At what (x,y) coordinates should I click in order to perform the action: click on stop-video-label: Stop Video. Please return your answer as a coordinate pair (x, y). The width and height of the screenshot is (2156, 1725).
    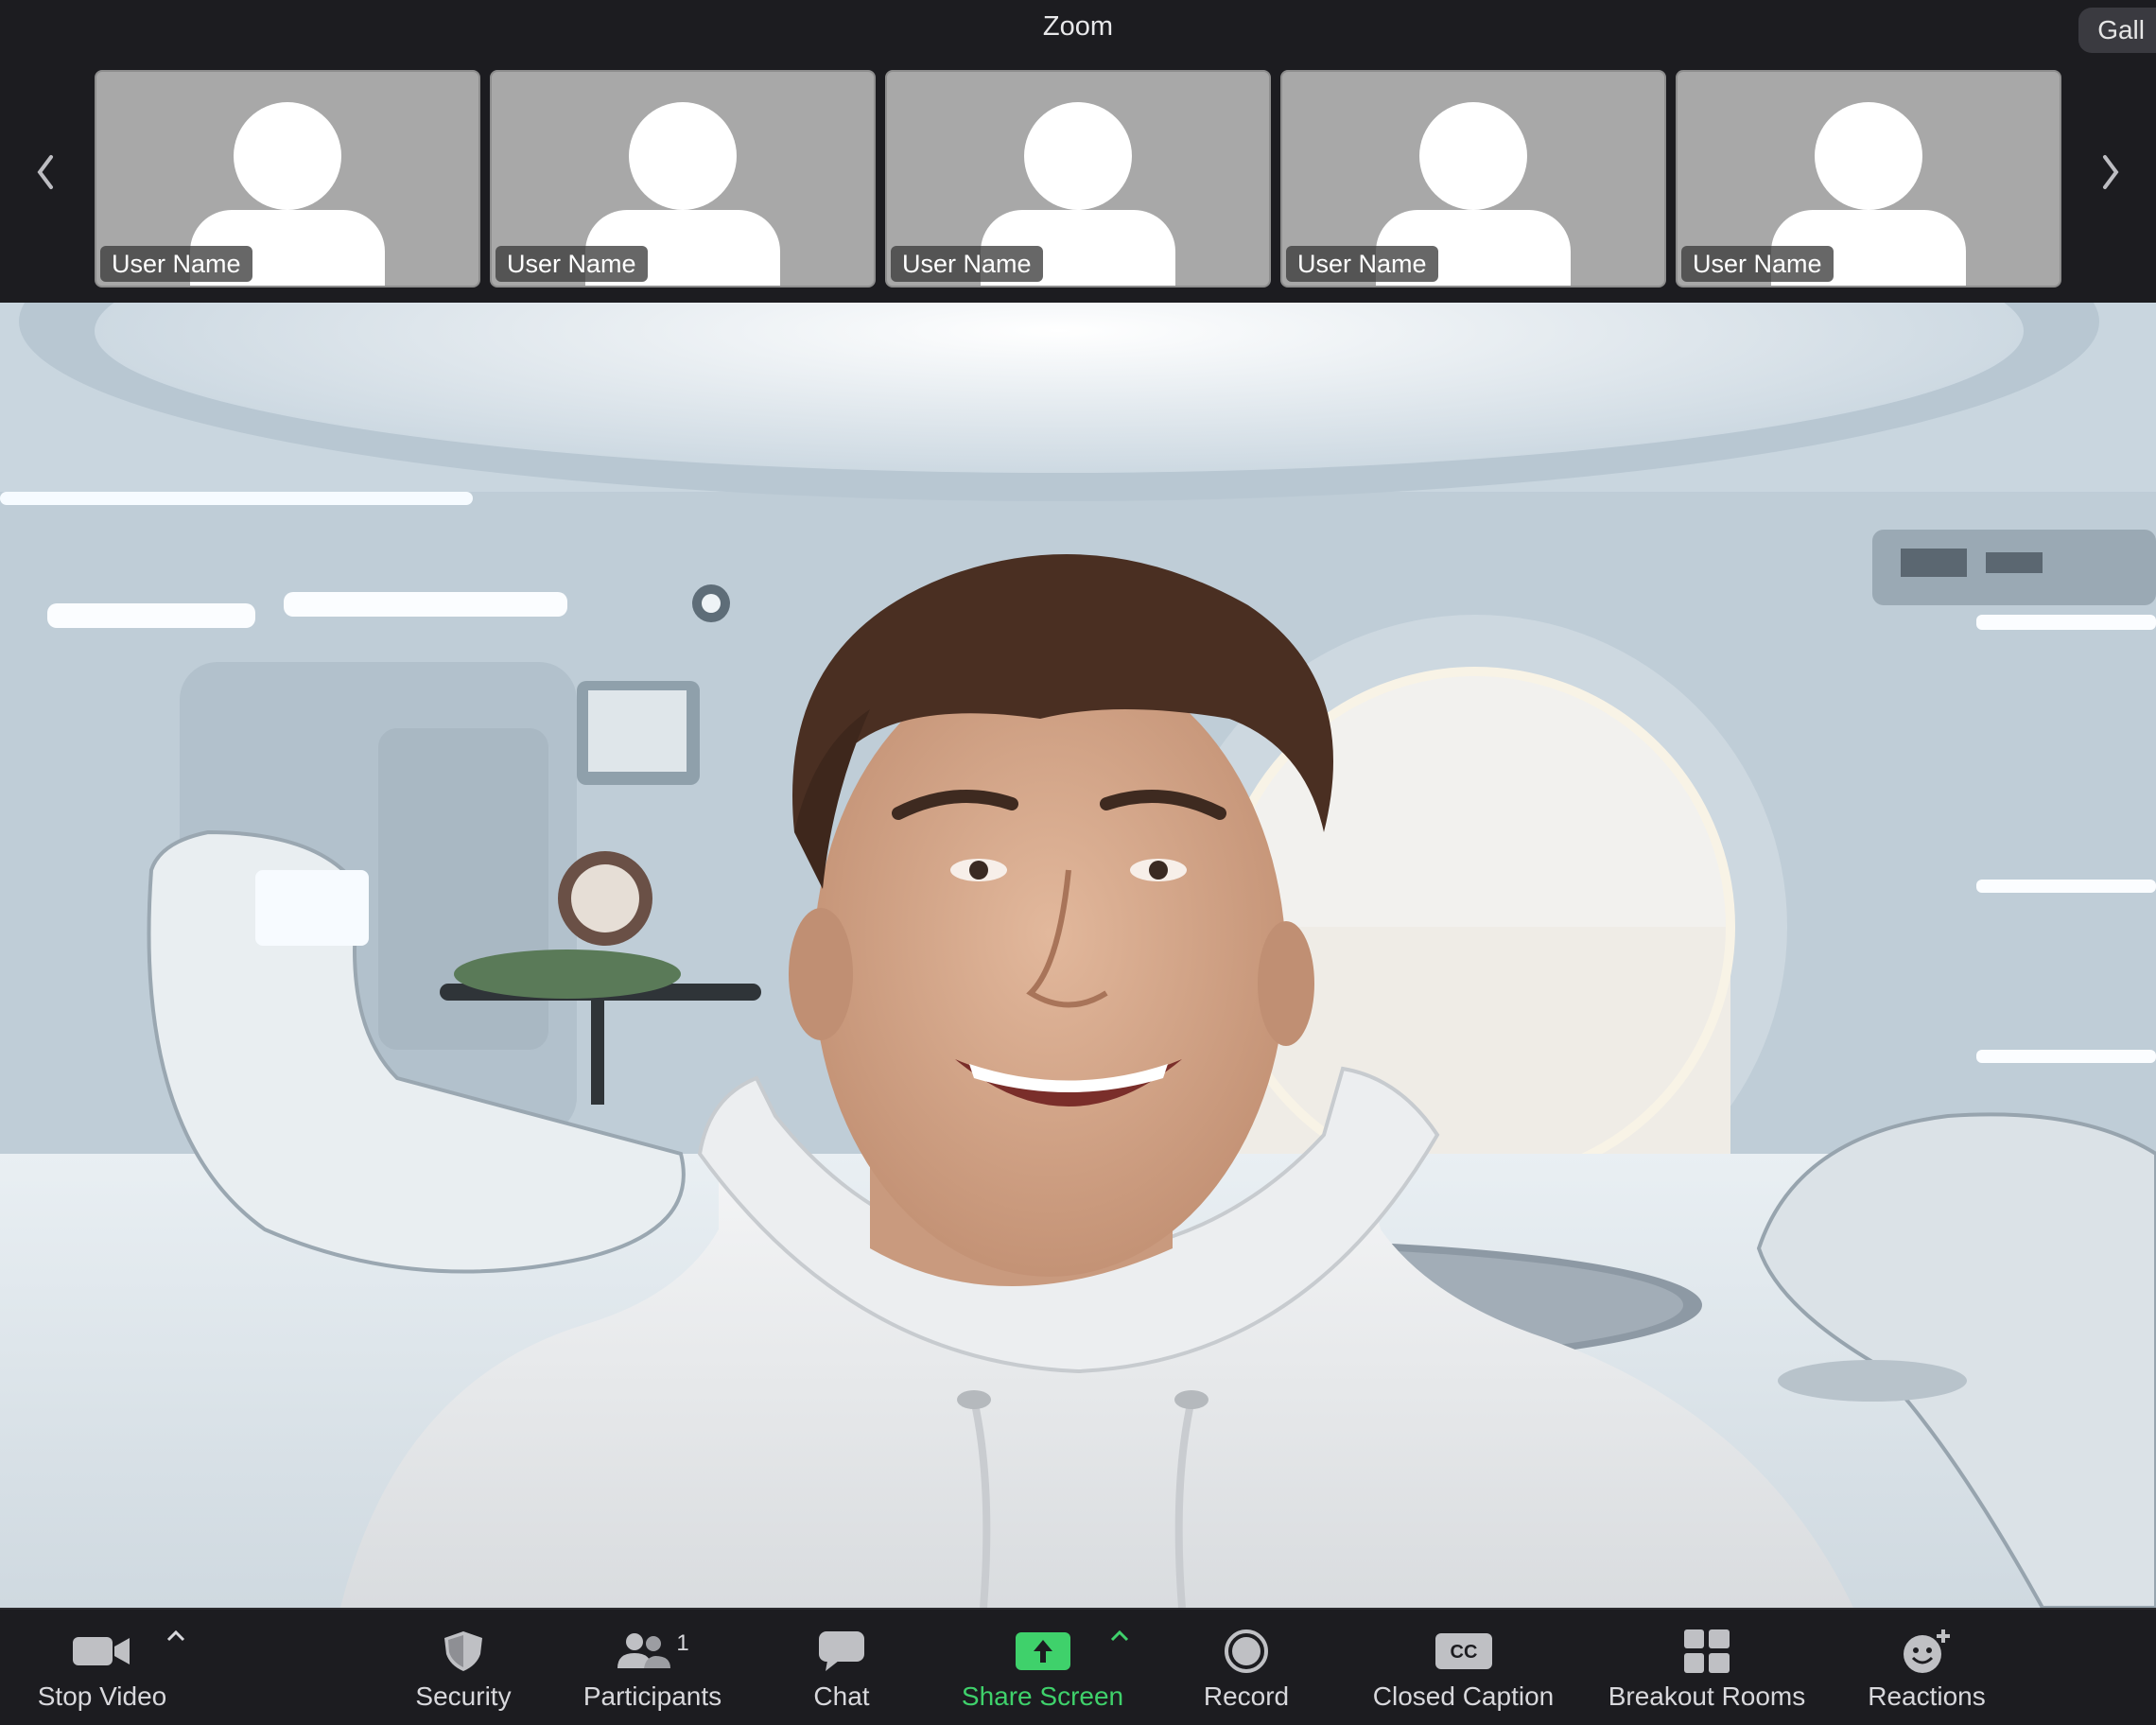
    Looking at the image, I should click on (102, 1696).